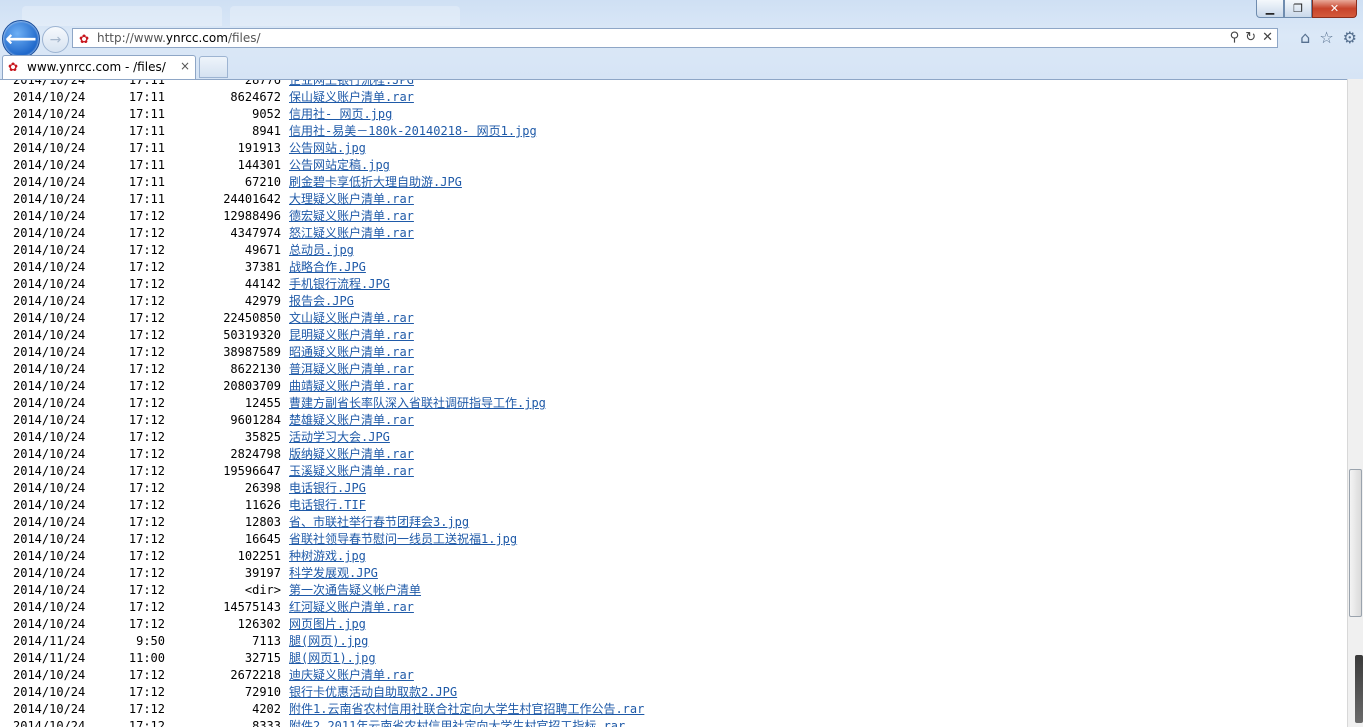 The width and height of the screenshot is (1363, 727). I want to click on file-link: 省联社领导春节慰问一线员工送祝福1.jpg, so click(403, 539).